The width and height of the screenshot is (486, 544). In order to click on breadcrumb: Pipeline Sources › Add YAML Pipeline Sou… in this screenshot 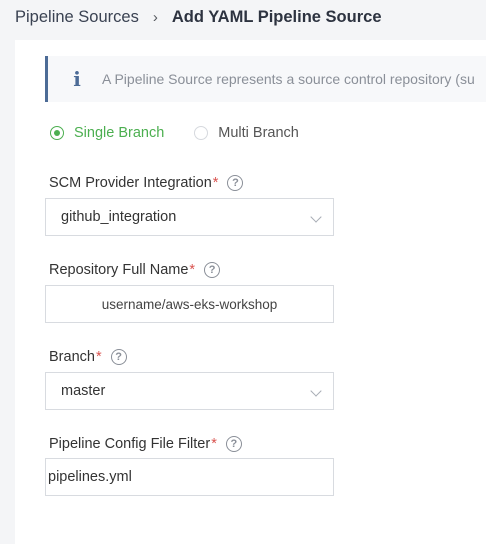, I will do `click(198, 17)`.